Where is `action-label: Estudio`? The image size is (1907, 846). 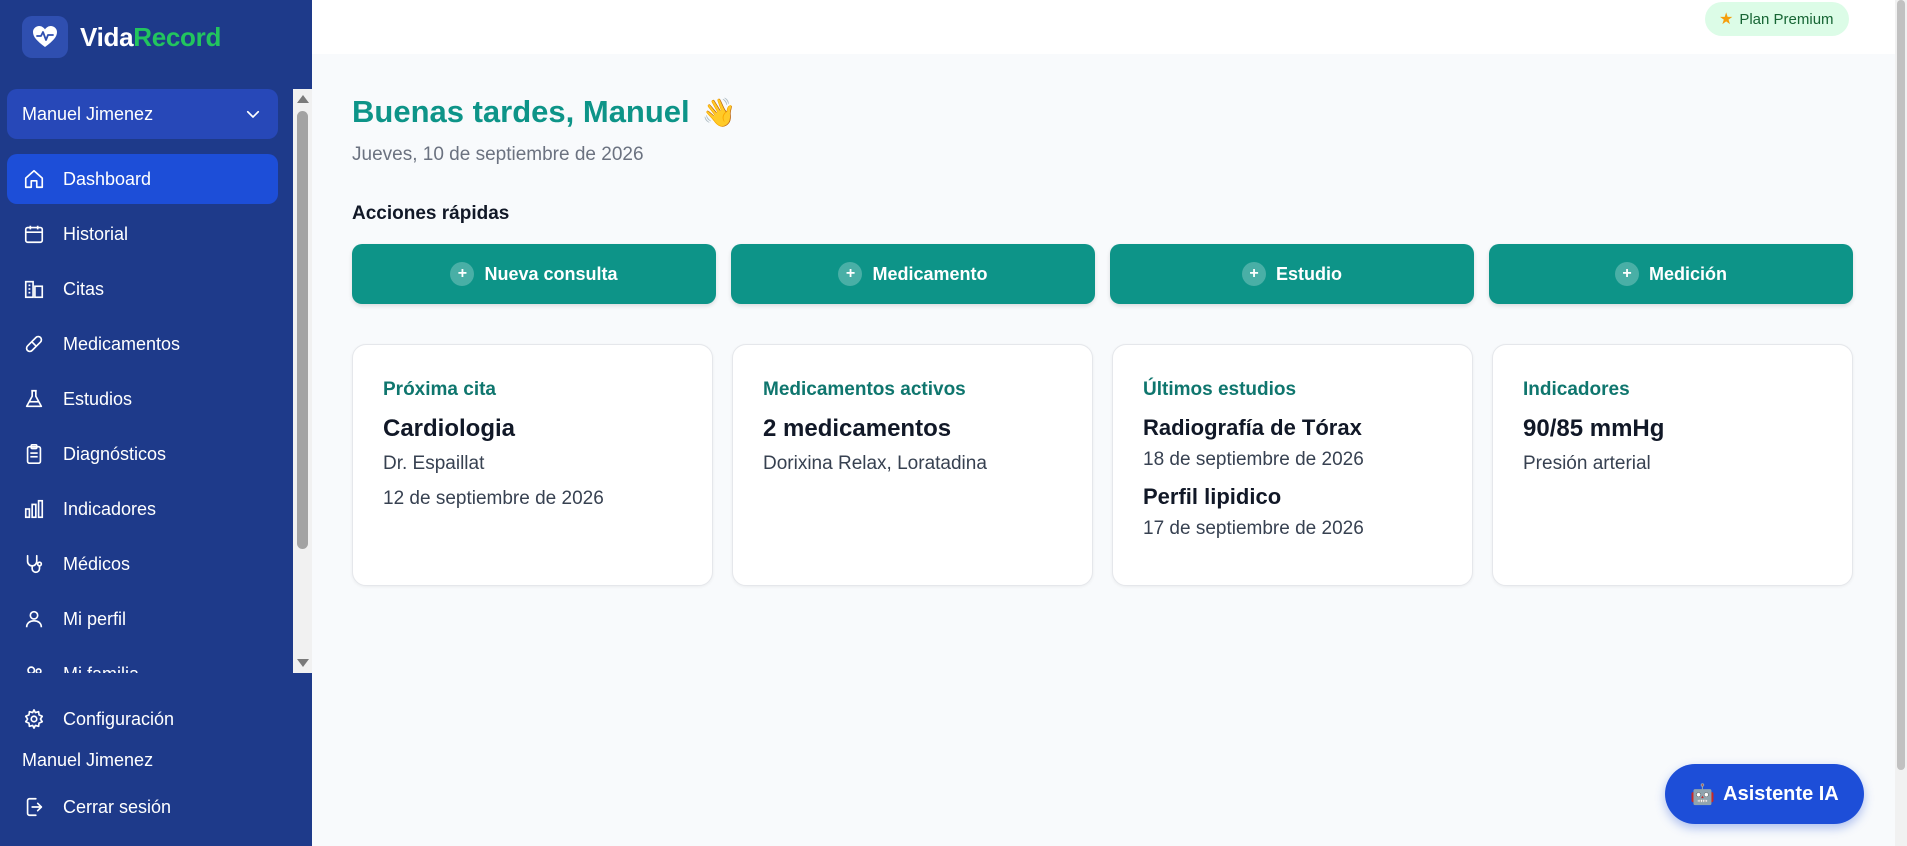
action-label: Estudio is located at coordinates (1309, 273).